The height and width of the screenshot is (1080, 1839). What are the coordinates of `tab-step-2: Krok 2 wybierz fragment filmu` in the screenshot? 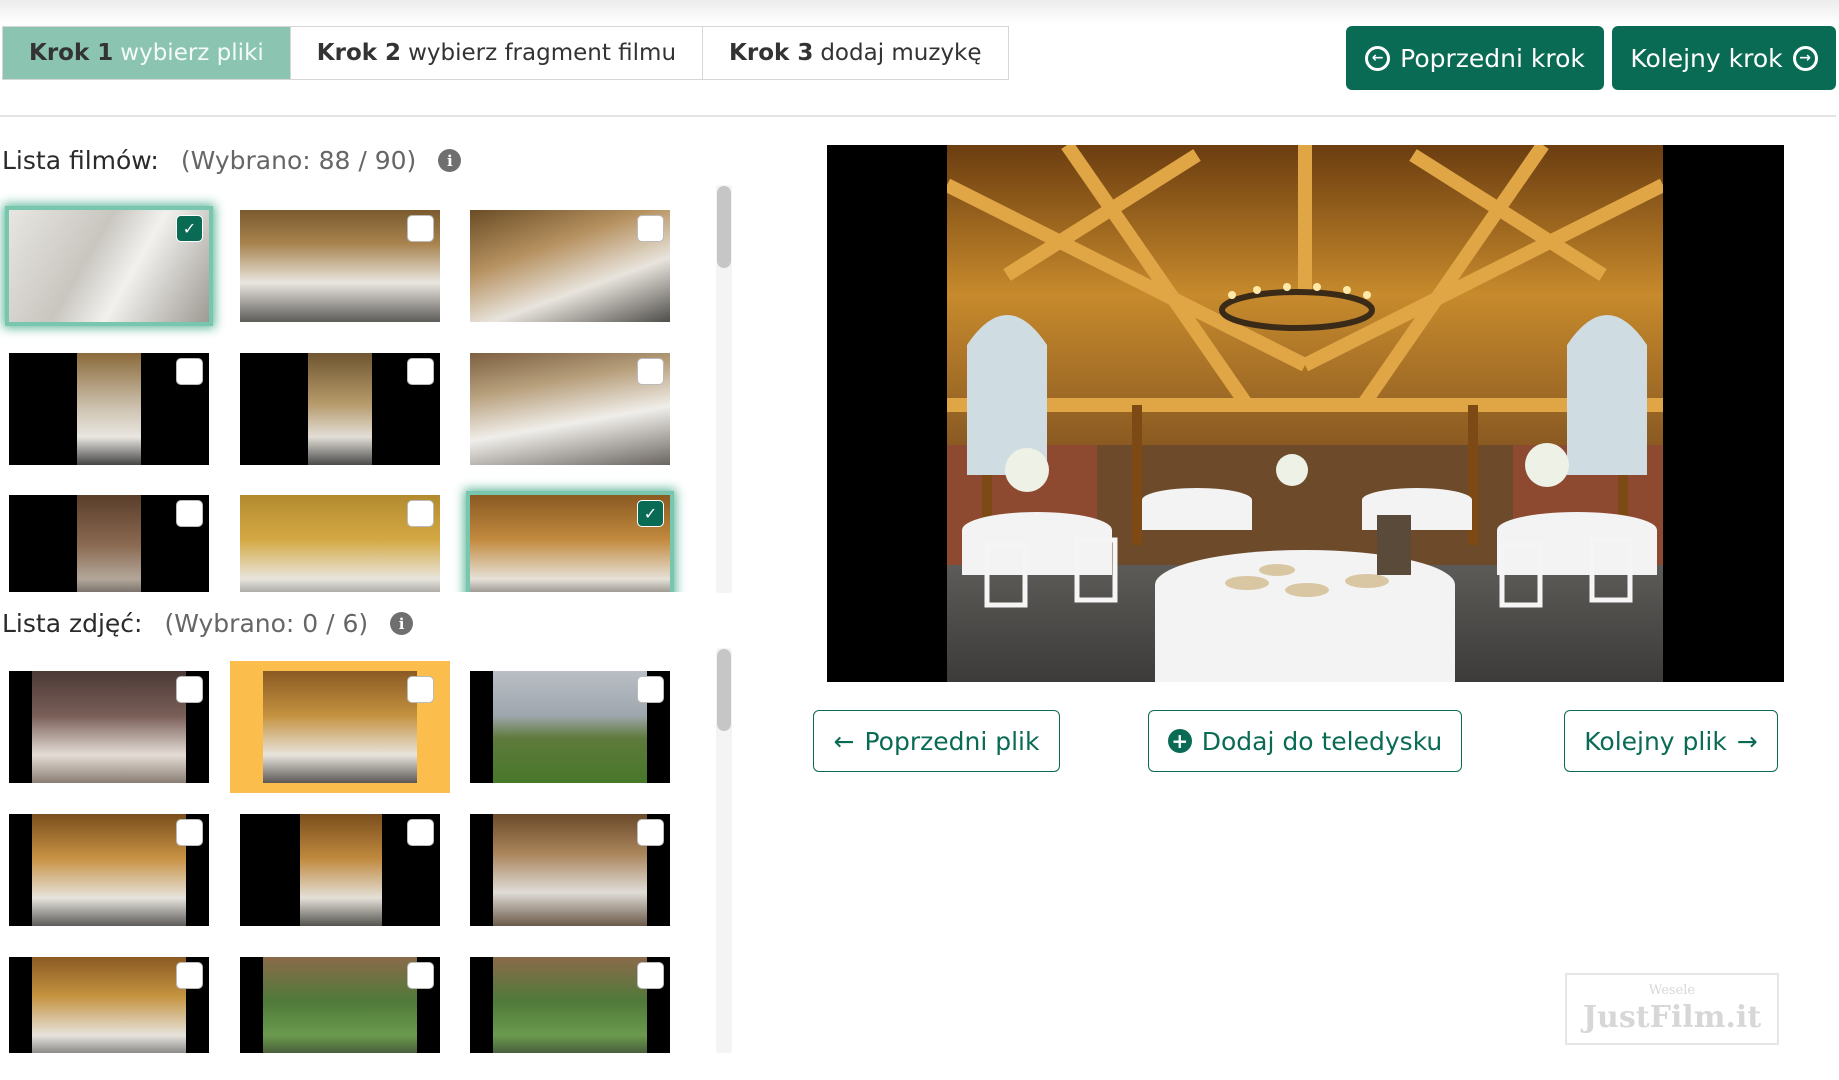 It's located at (497, 53).